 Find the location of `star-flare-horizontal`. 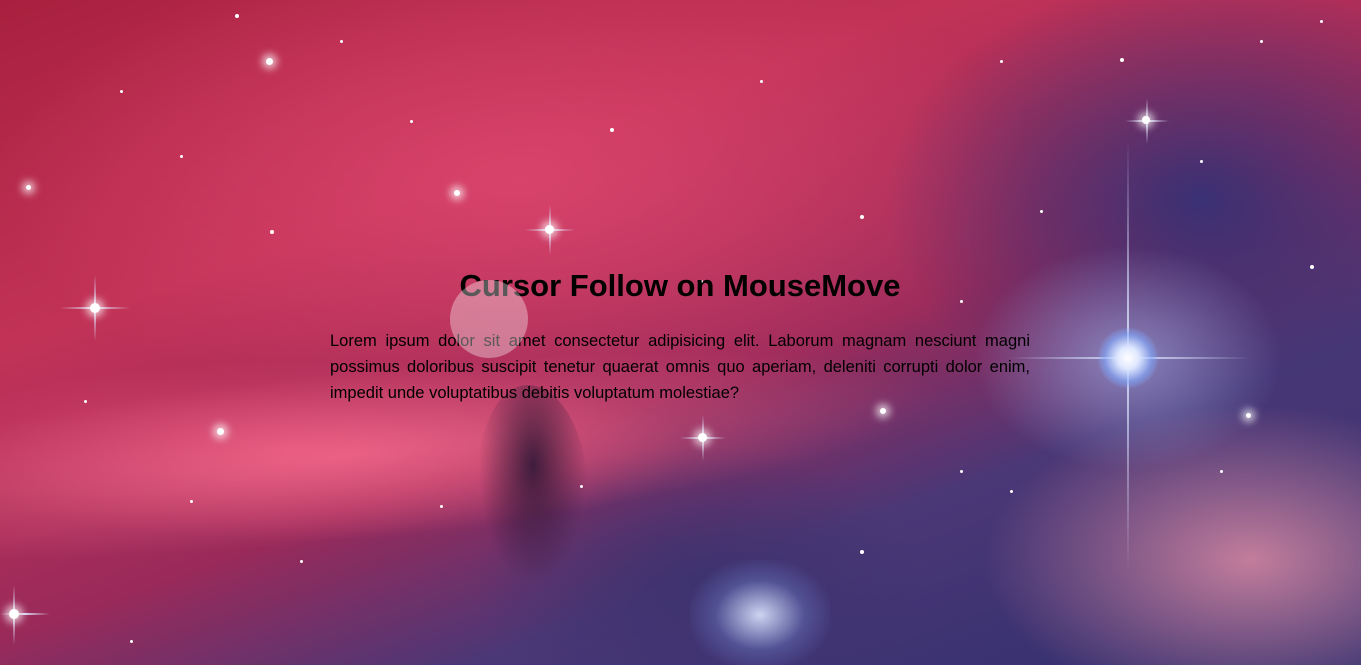

star-flare-horizontal is located at coordinates (25, 614).